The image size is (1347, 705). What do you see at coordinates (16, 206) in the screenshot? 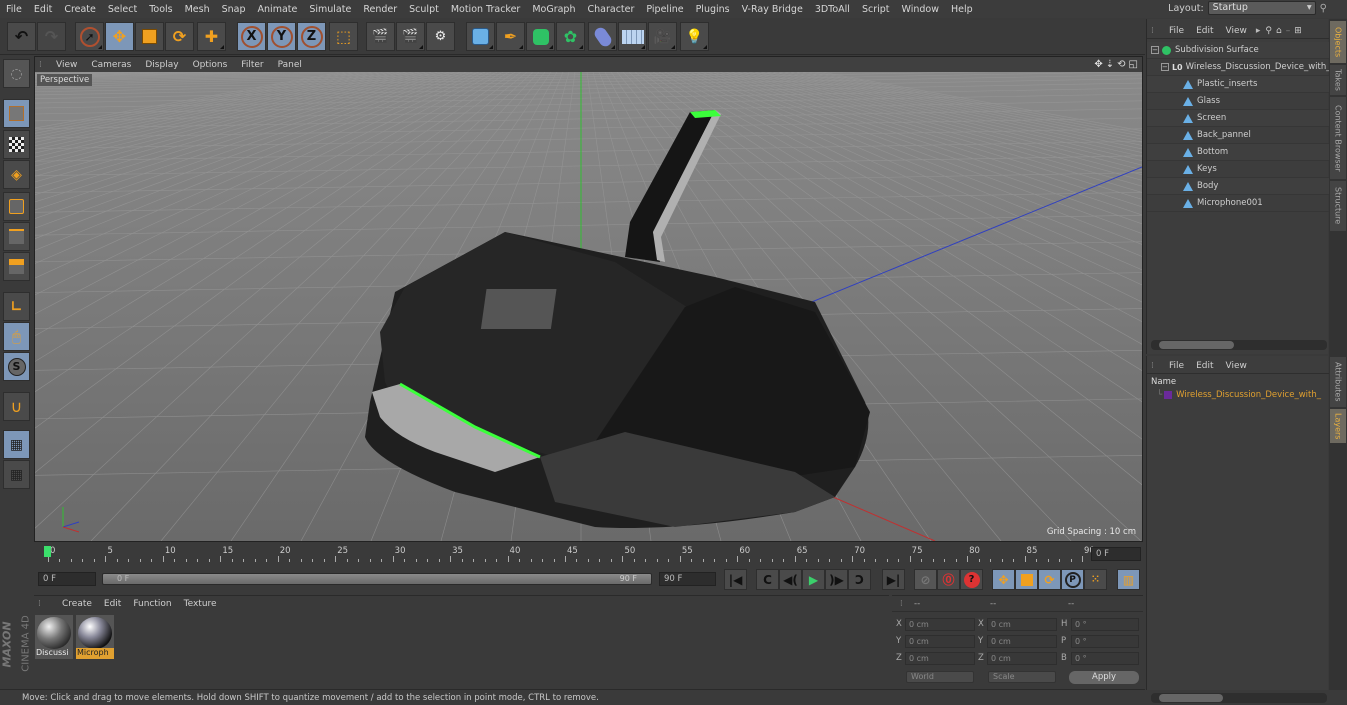
I see `points-mode-icon` at bounding box center [16, 206].